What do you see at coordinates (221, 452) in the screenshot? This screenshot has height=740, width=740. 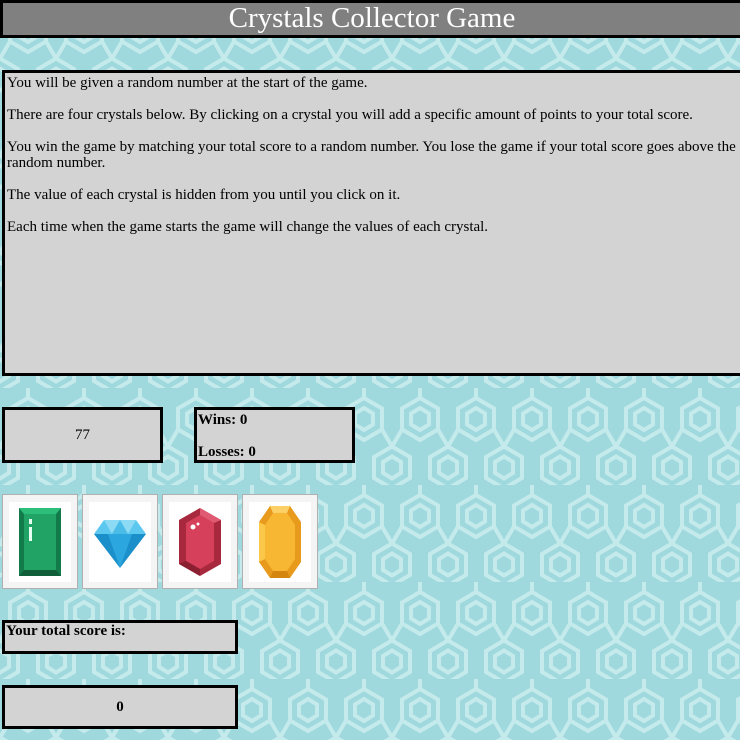 I see `losses-label: Losses:` at bounding box center [221, 452].